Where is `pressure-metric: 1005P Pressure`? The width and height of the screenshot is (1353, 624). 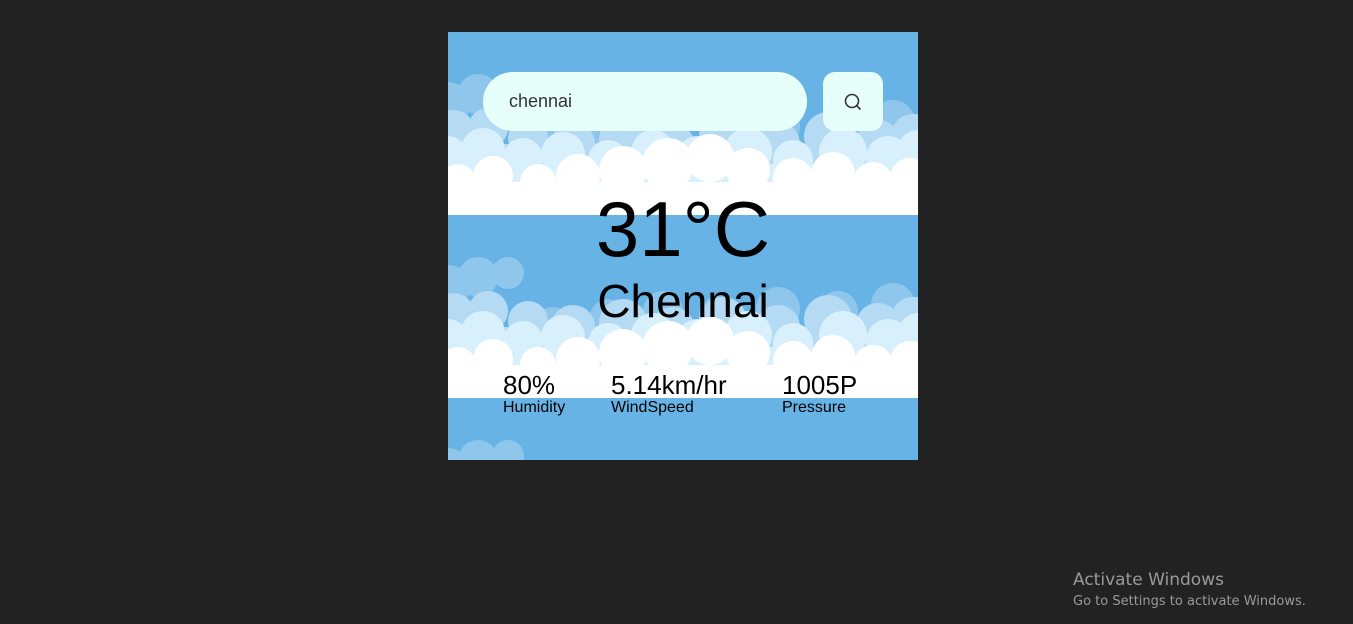 pressure-metric: 1005P Pressure is located at coordinates (819, 394).